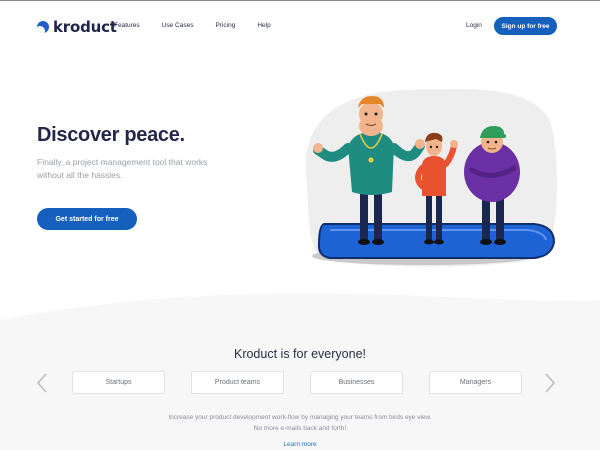 This screenshot has width=600, height=450. I want to click on chevron-left-icon, so click(42, 383).